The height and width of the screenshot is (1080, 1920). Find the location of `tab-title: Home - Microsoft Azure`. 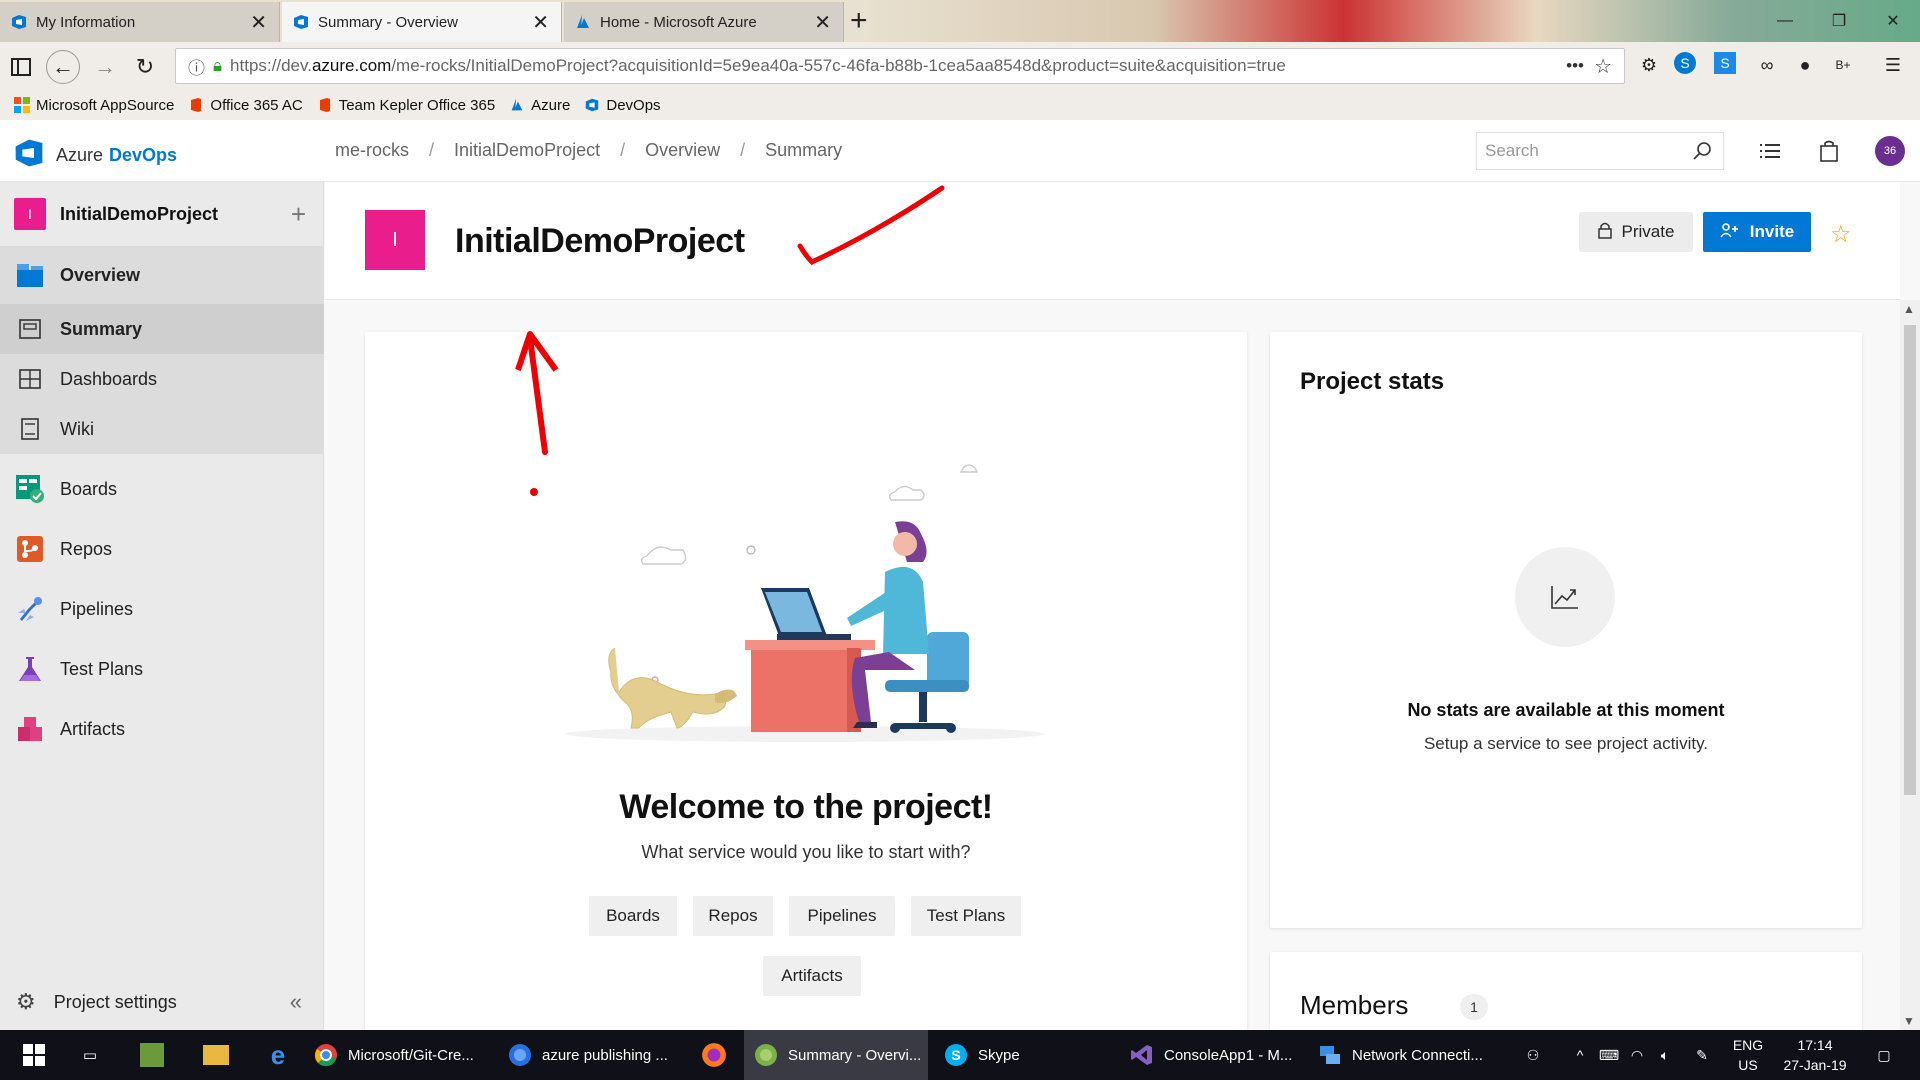

tab-title: Home - Microsoft Azure is located at coordinates (678, 22).